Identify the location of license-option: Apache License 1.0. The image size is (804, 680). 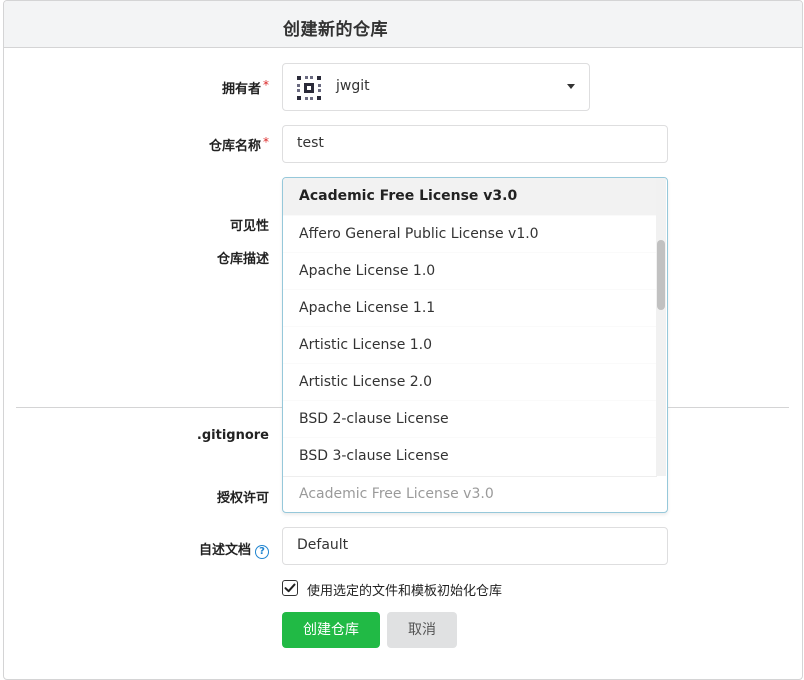
(470, 270).